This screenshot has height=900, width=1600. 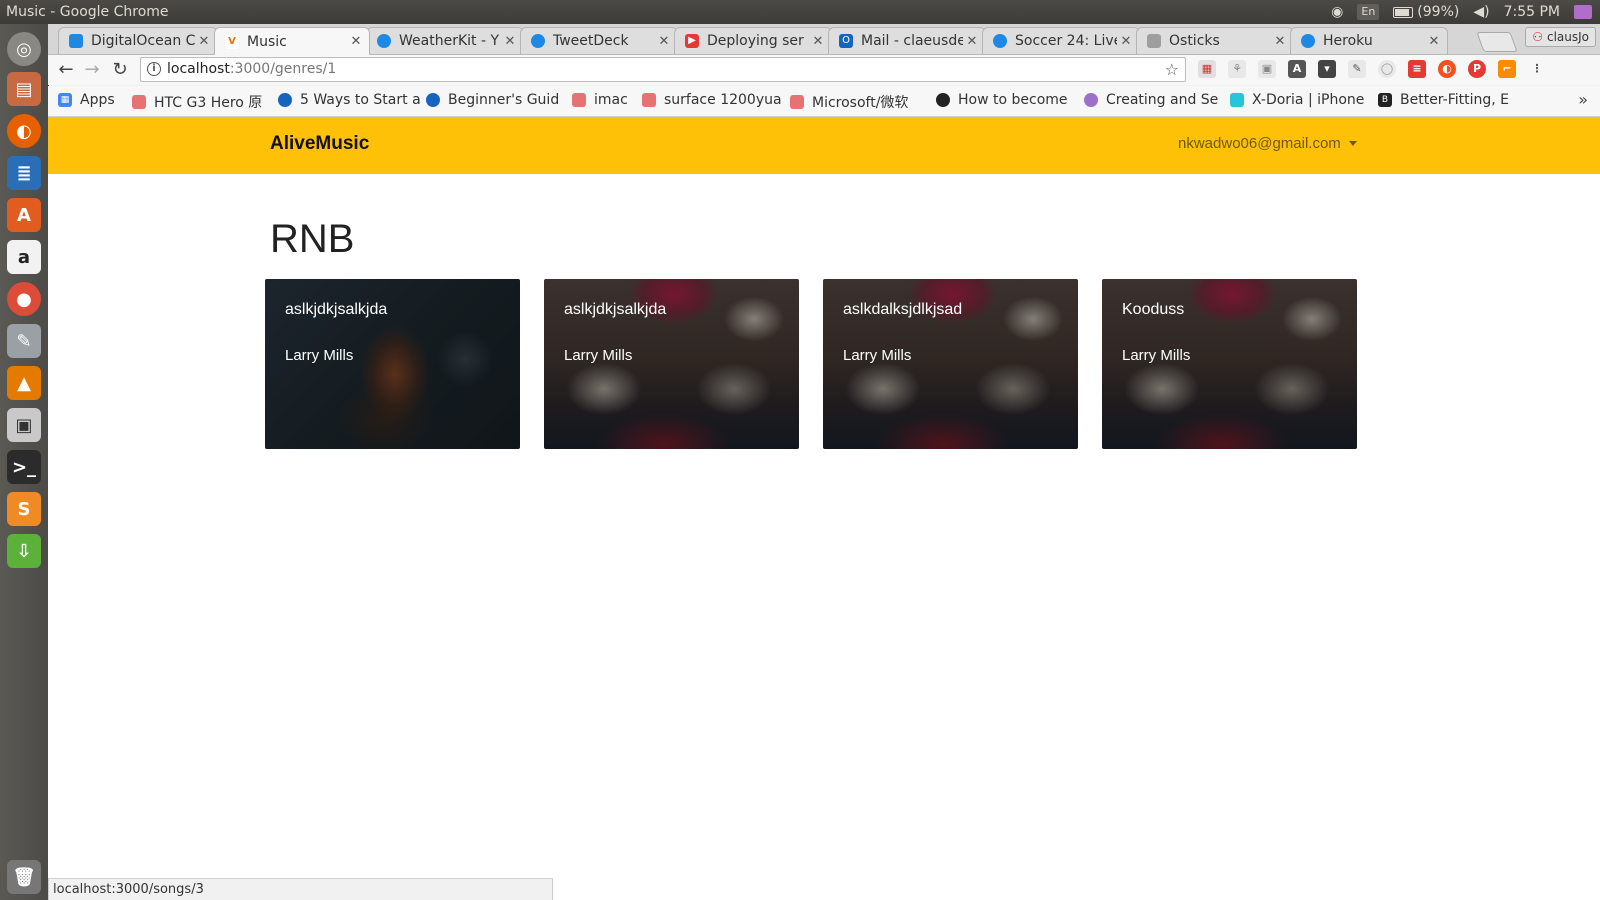 I want to click on tab-music: V Music ✕, so click(x=292, y=41).